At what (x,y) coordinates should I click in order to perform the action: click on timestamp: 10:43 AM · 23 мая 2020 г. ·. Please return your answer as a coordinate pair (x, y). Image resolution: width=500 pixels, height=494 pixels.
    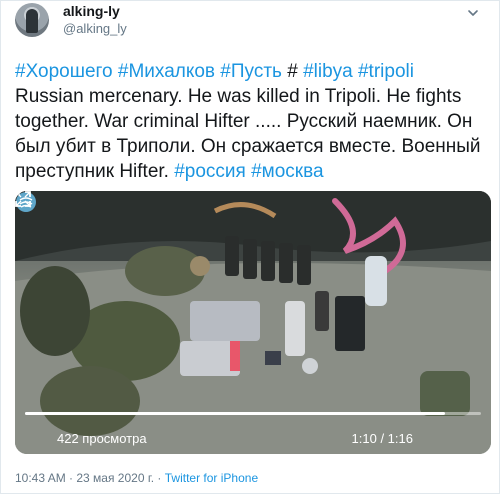
    Looking at the image, I should click on (90, 478).